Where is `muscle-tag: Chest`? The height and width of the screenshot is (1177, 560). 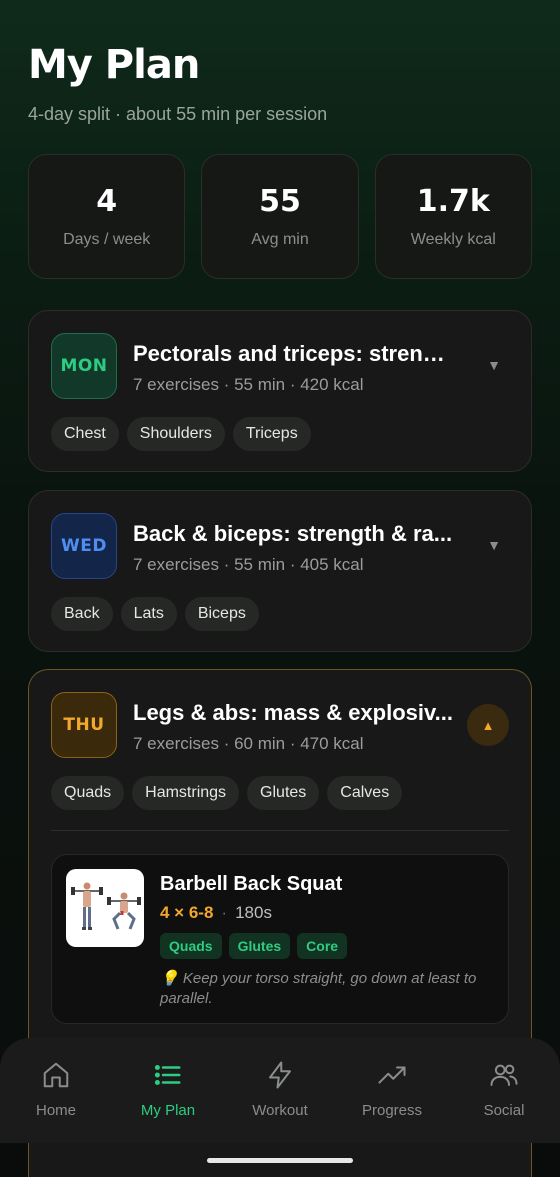
muscle-tag: Chest is located at coordinates (85, 434).